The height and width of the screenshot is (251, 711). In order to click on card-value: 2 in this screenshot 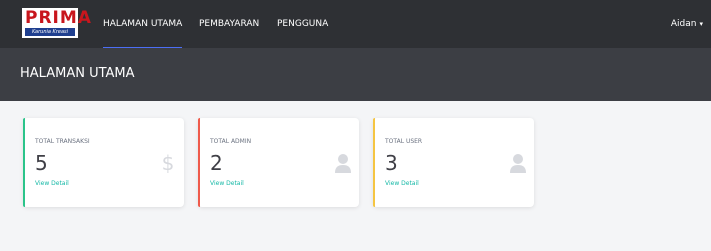, I will do `click(216, 163)`.